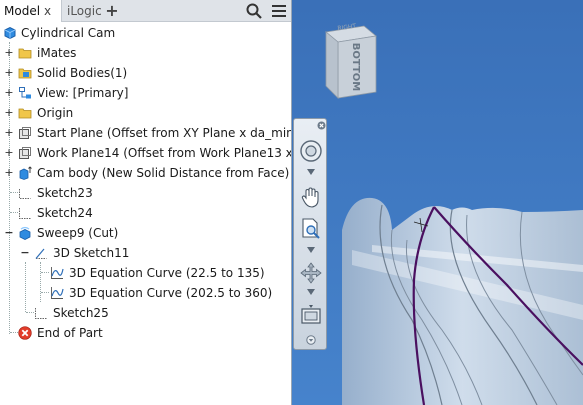 The image size is (583, 405). Describe the element at coordinates (25, 233) in the screenshot. I see `sweep-icon` at that location.